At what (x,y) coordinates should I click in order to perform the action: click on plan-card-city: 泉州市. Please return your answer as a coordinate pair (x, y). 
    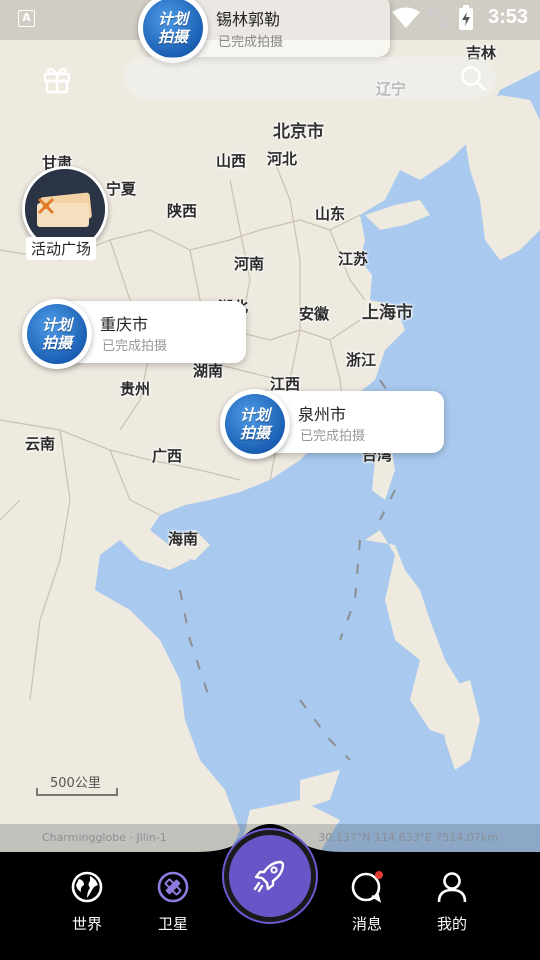
    Looking at the image, I should click on (322, 414).